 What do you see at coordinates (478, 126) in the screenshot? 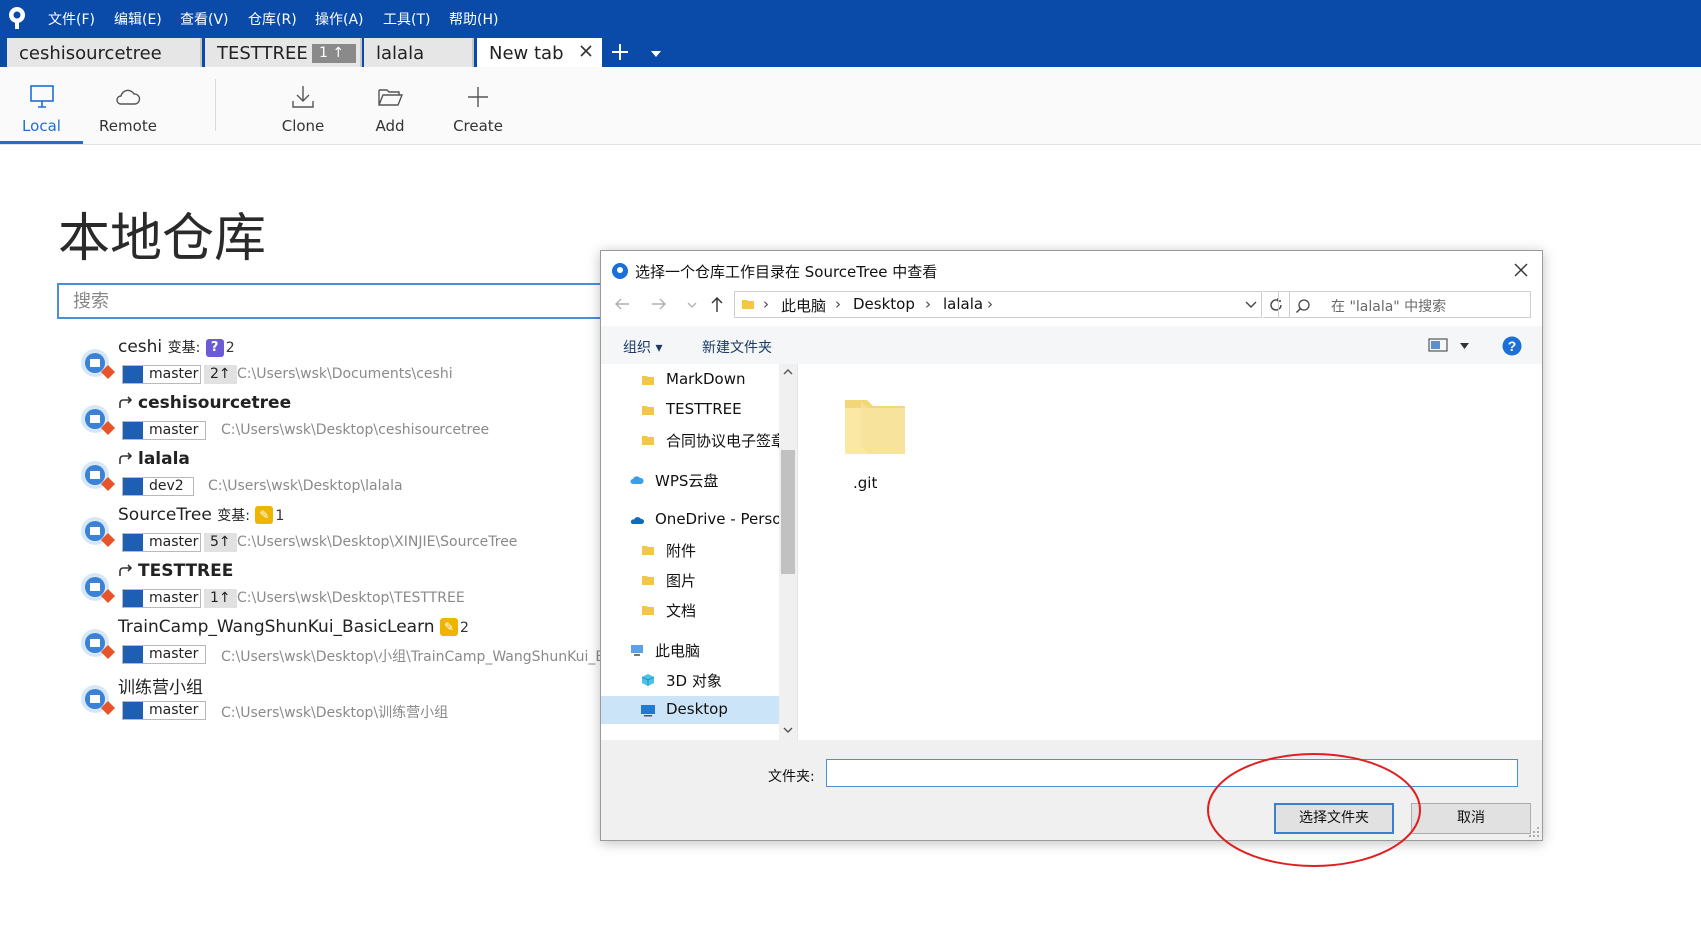
I see `tool-label: Create` at bounding box center [478, 126].